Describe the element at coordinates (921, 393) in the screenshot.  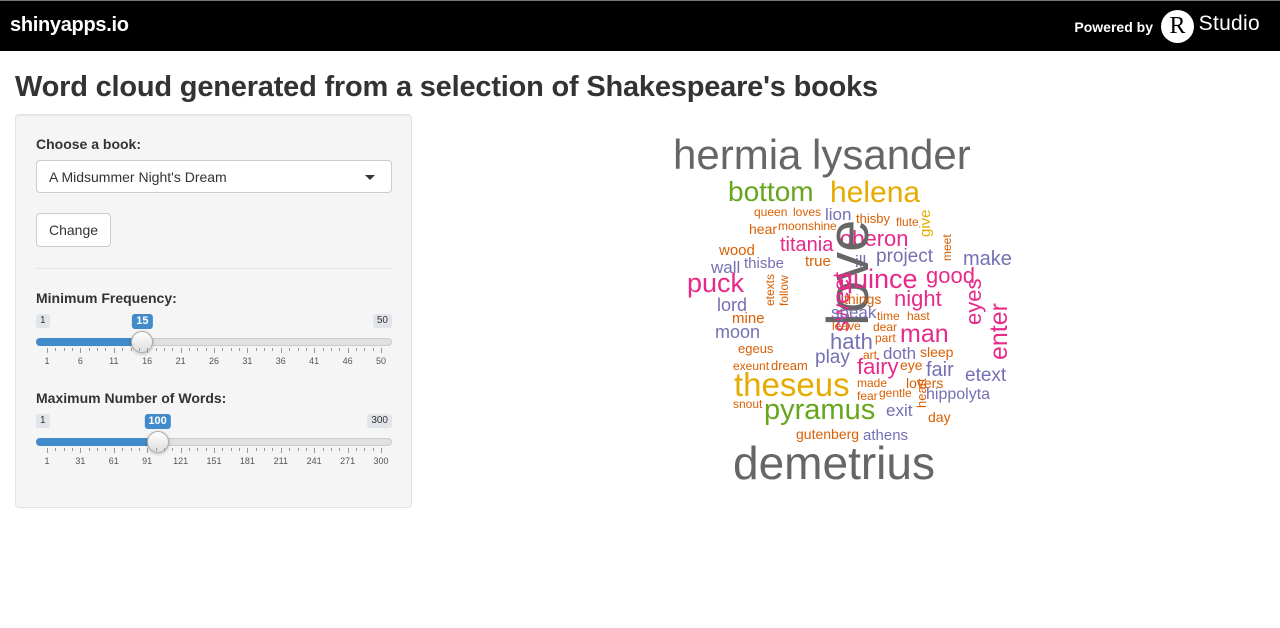
I see `cloud-word-heart: heart` at that location.